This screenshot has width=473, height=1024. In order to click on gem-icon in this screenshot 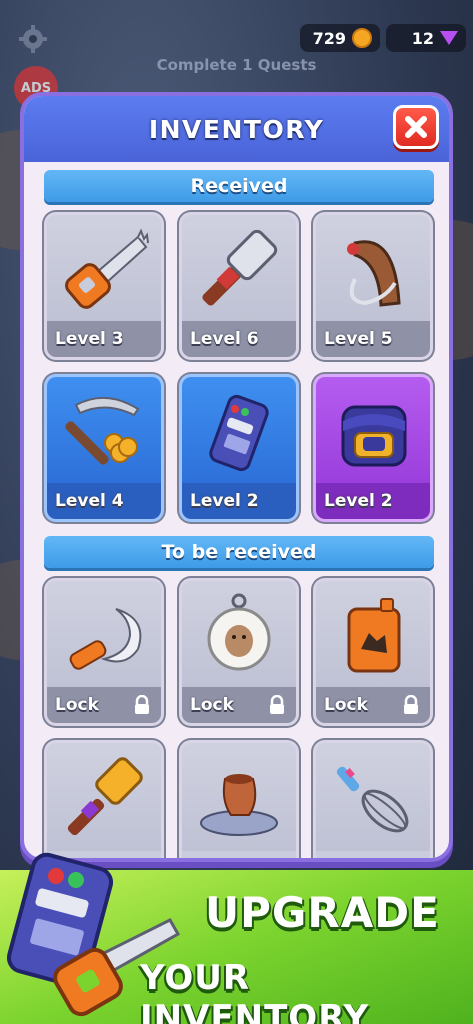, I will do `click(449, 38)`.